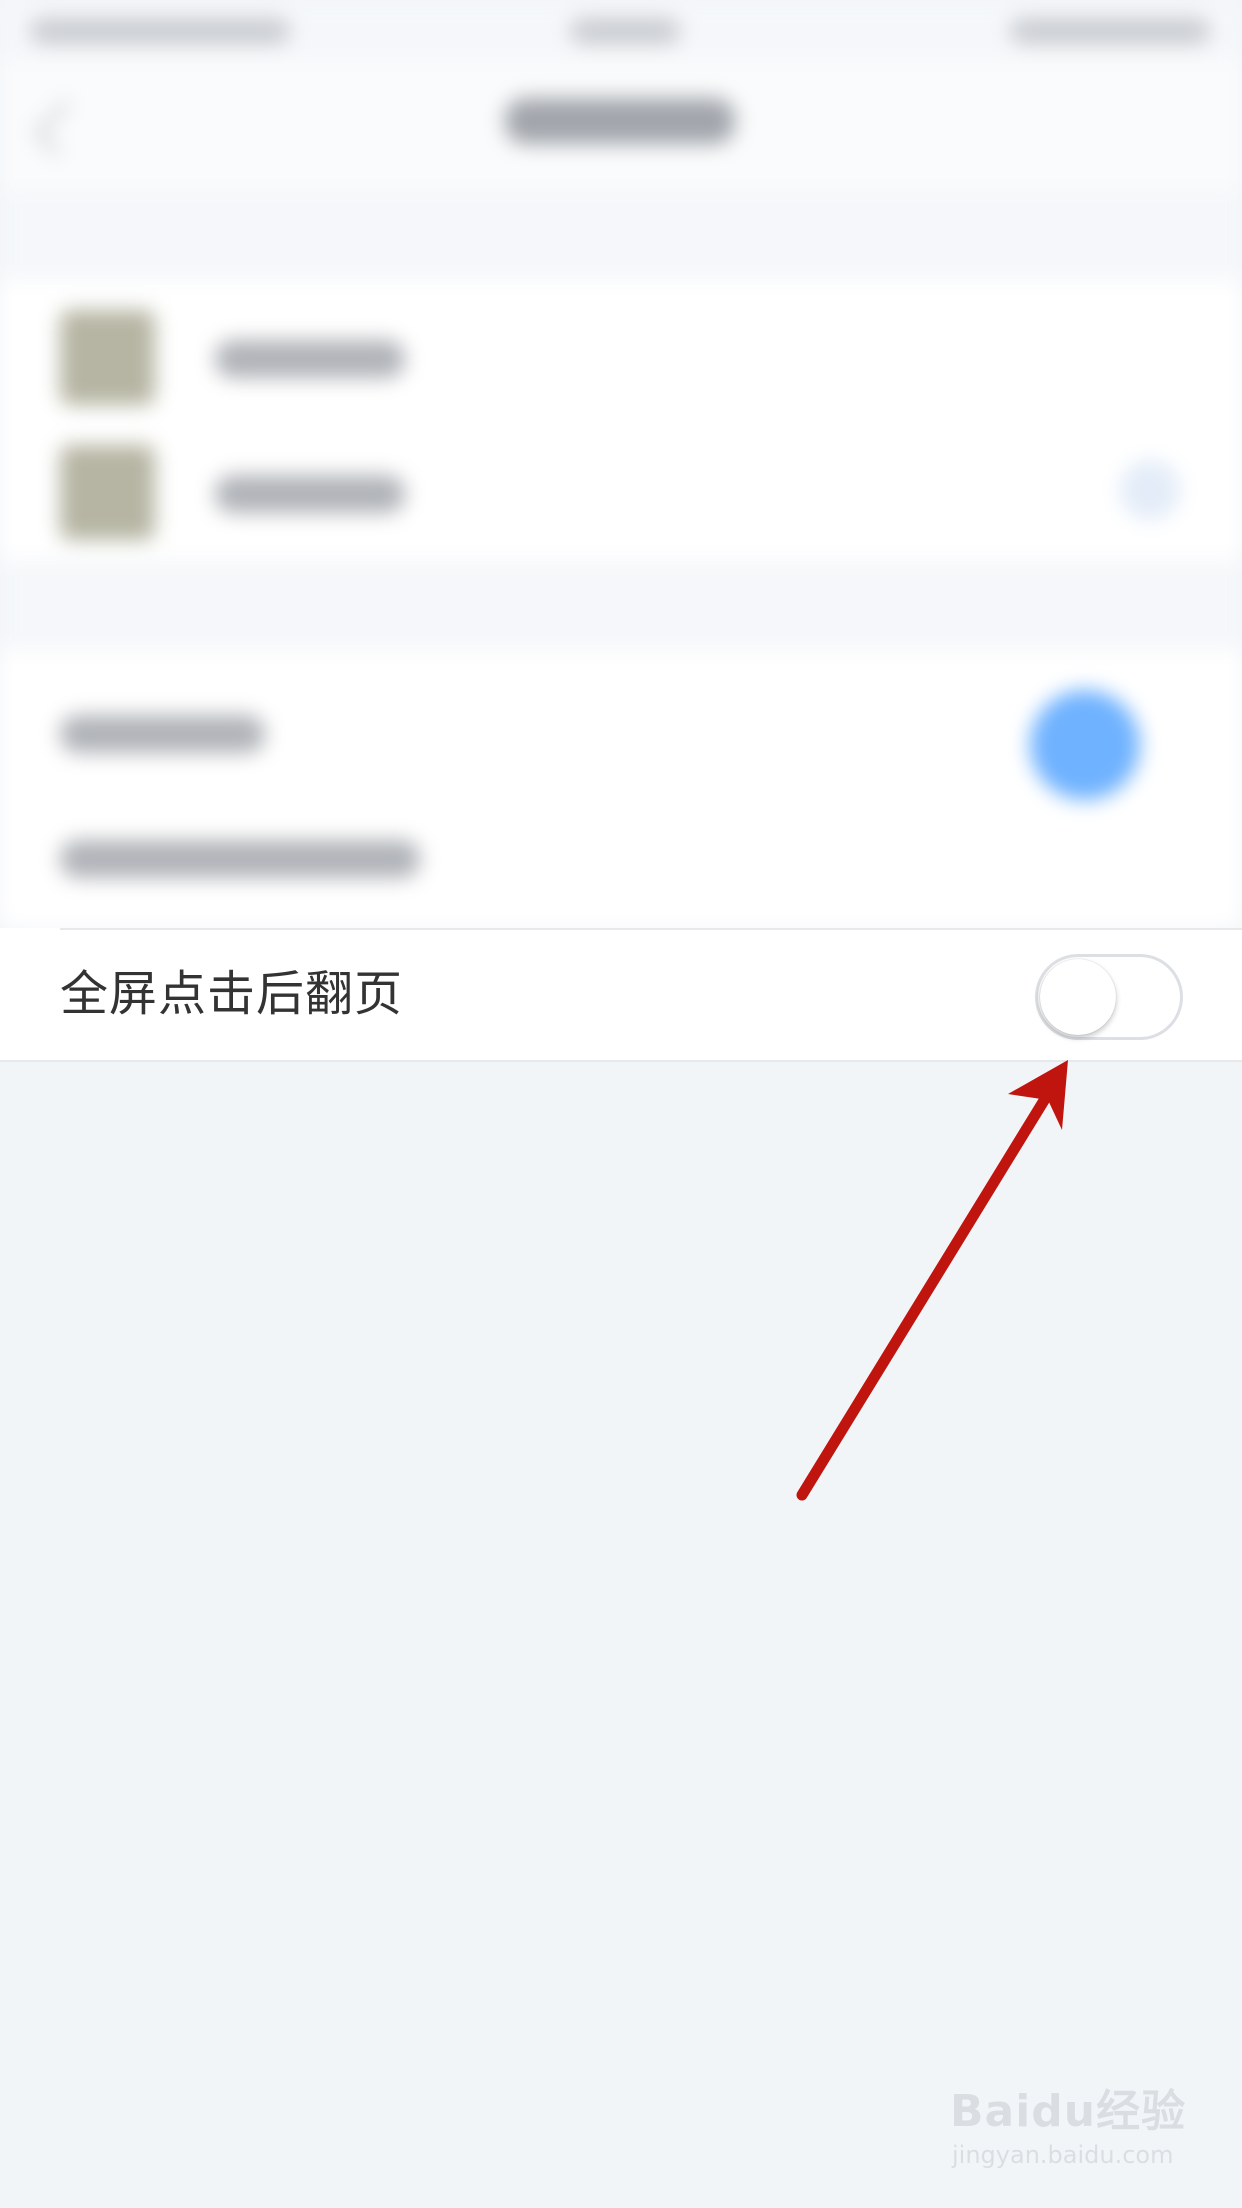  I want to click on status-bar, so click(621, 30).